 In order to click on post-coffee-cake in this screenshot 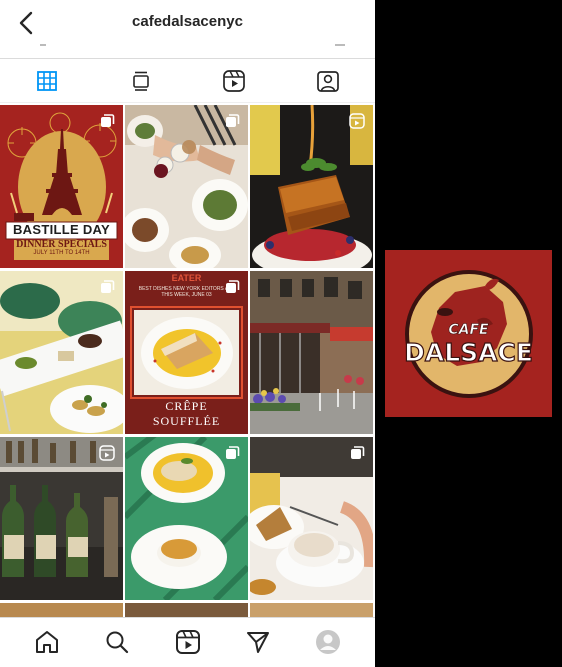, I will do `click(311, 518)`.